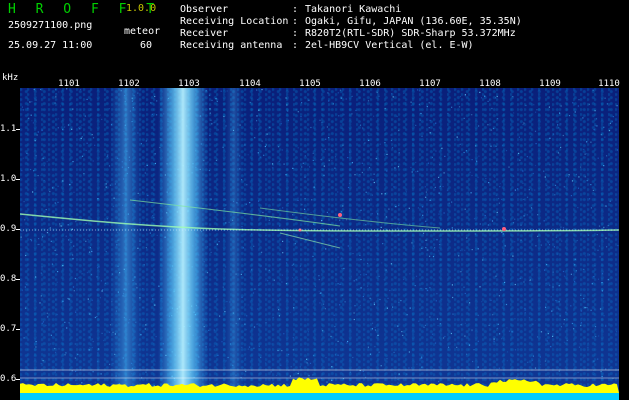  I want to click on freq-label: 0.9, so click(8, 229).